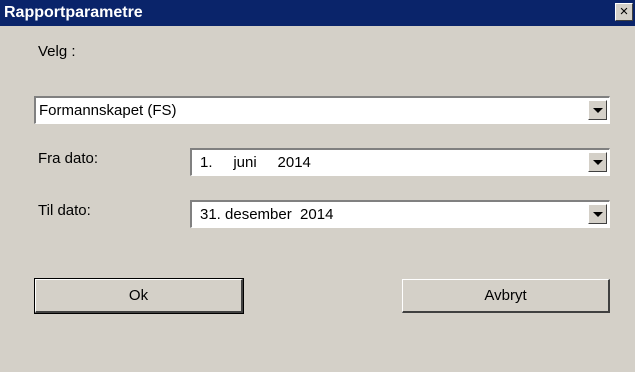 Image resolution: width=635 pixels, height=372 pixels. What do you see at coordinates (267, 214) in the screenshot?
I see `to-date-value: 31. desember 2014` at bounding box center [267, 214].